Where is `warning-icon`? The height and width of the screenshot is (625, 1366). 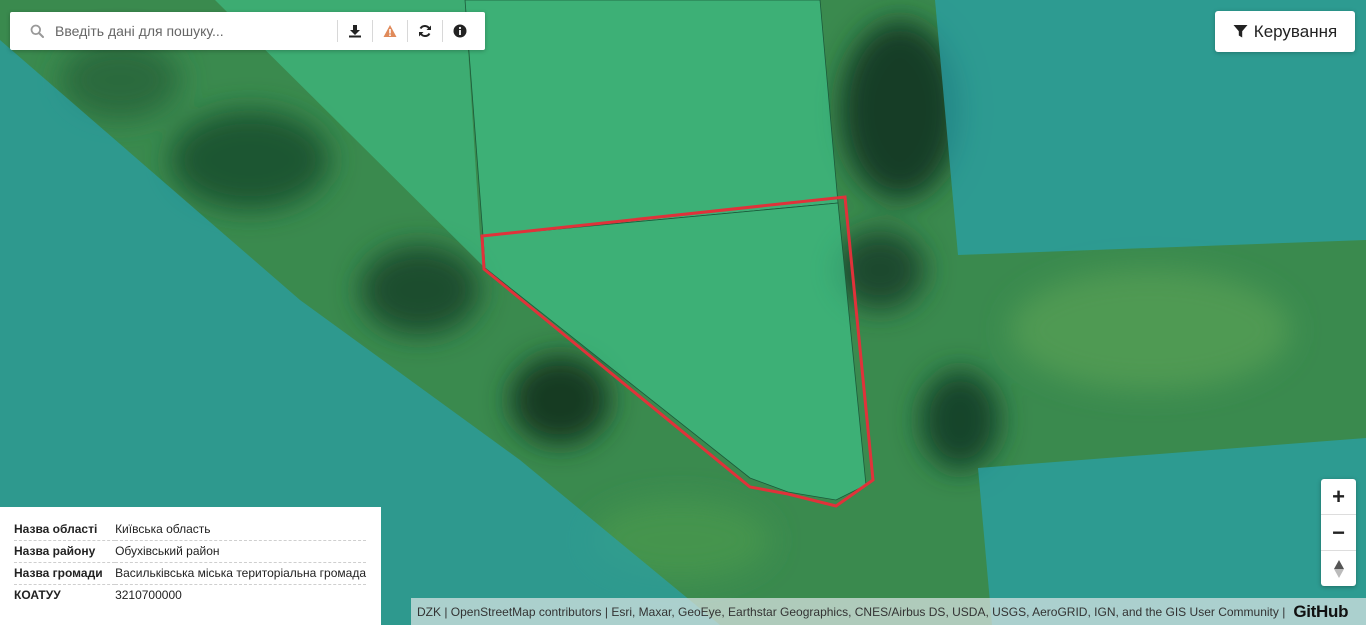 warning-icon is located at coordinates (390, 31).